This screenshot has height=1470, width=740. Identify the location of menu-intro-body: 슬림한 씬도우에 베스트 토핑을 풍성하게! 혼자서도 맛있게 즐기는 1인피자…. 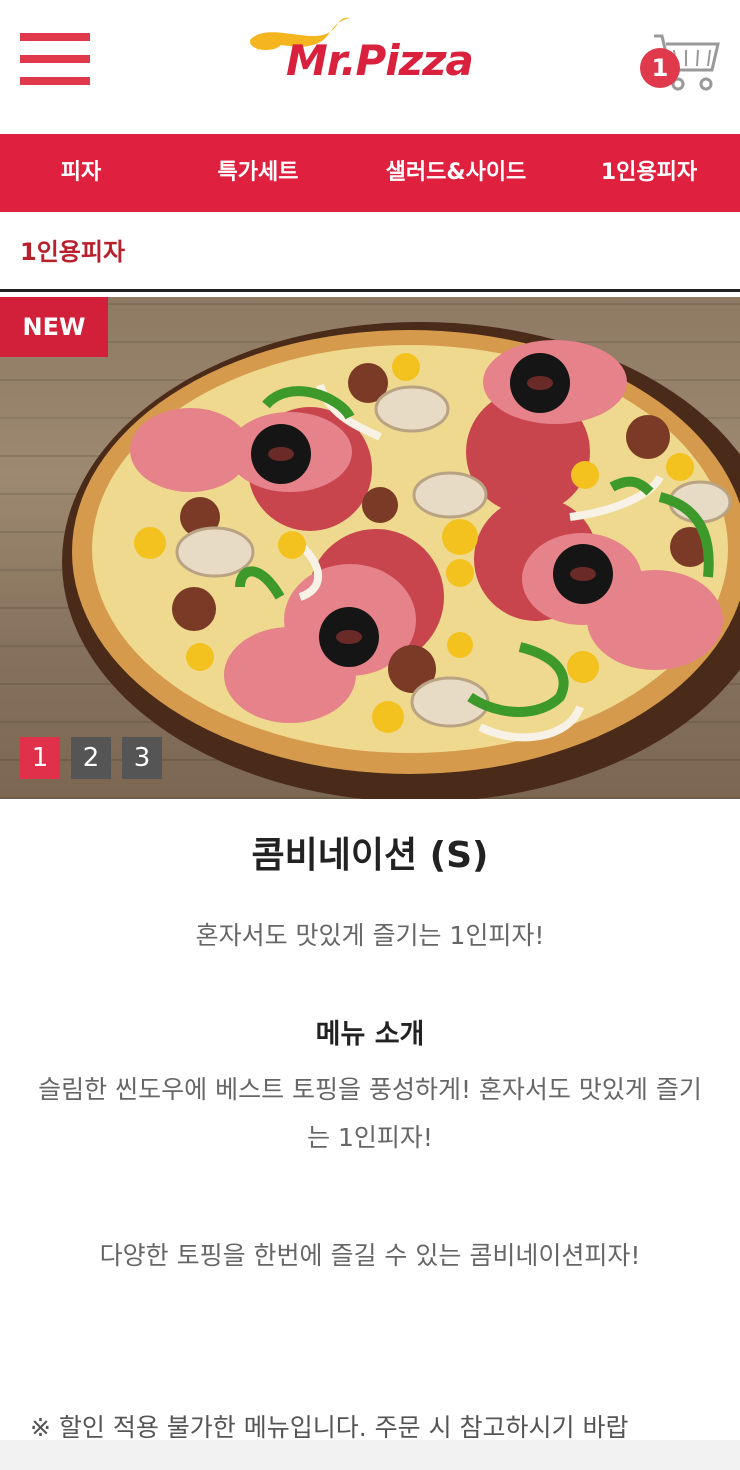
(370, 1113).